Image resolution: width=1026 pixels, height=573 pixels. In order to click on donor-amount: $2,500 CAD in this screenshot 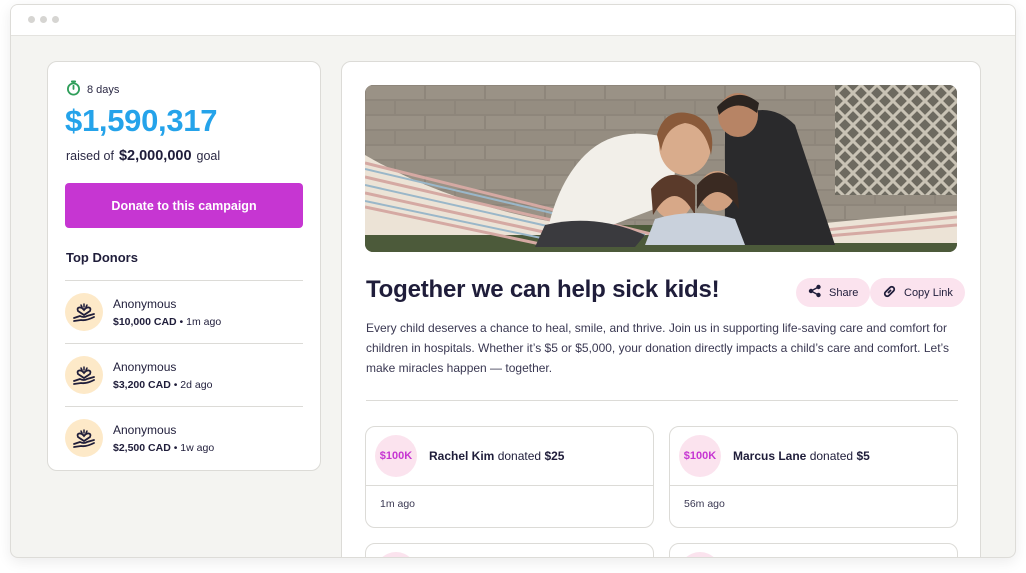, I will do `click(142, 447)`.